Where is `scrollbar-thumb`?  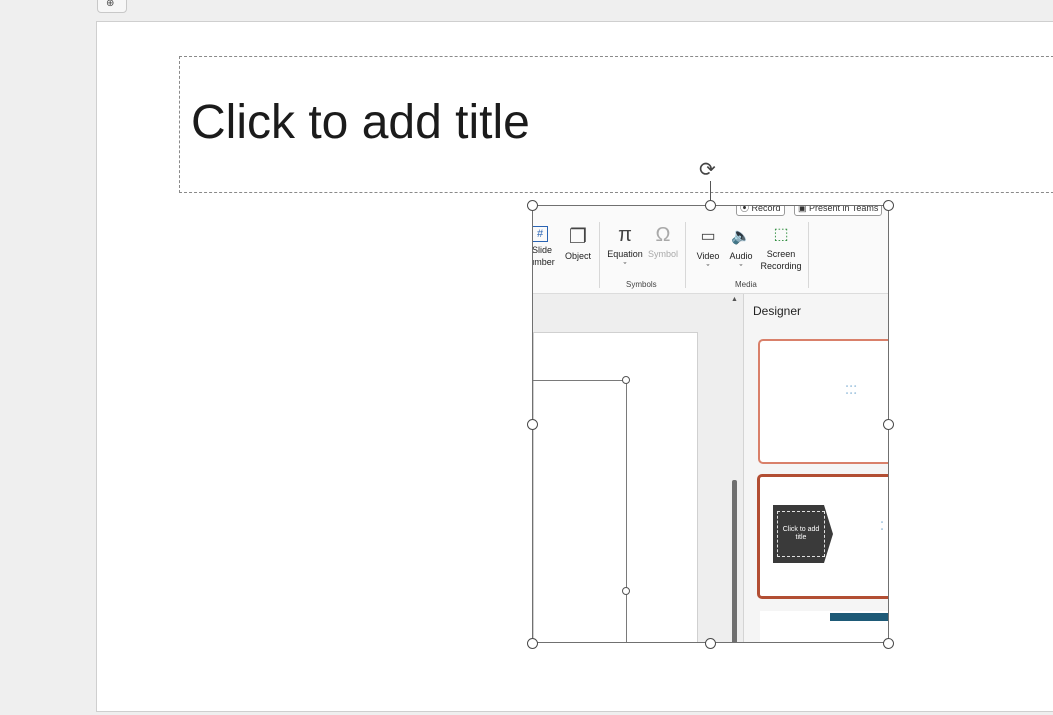 scrollbar-thumb is located at coordinates (734, 561).